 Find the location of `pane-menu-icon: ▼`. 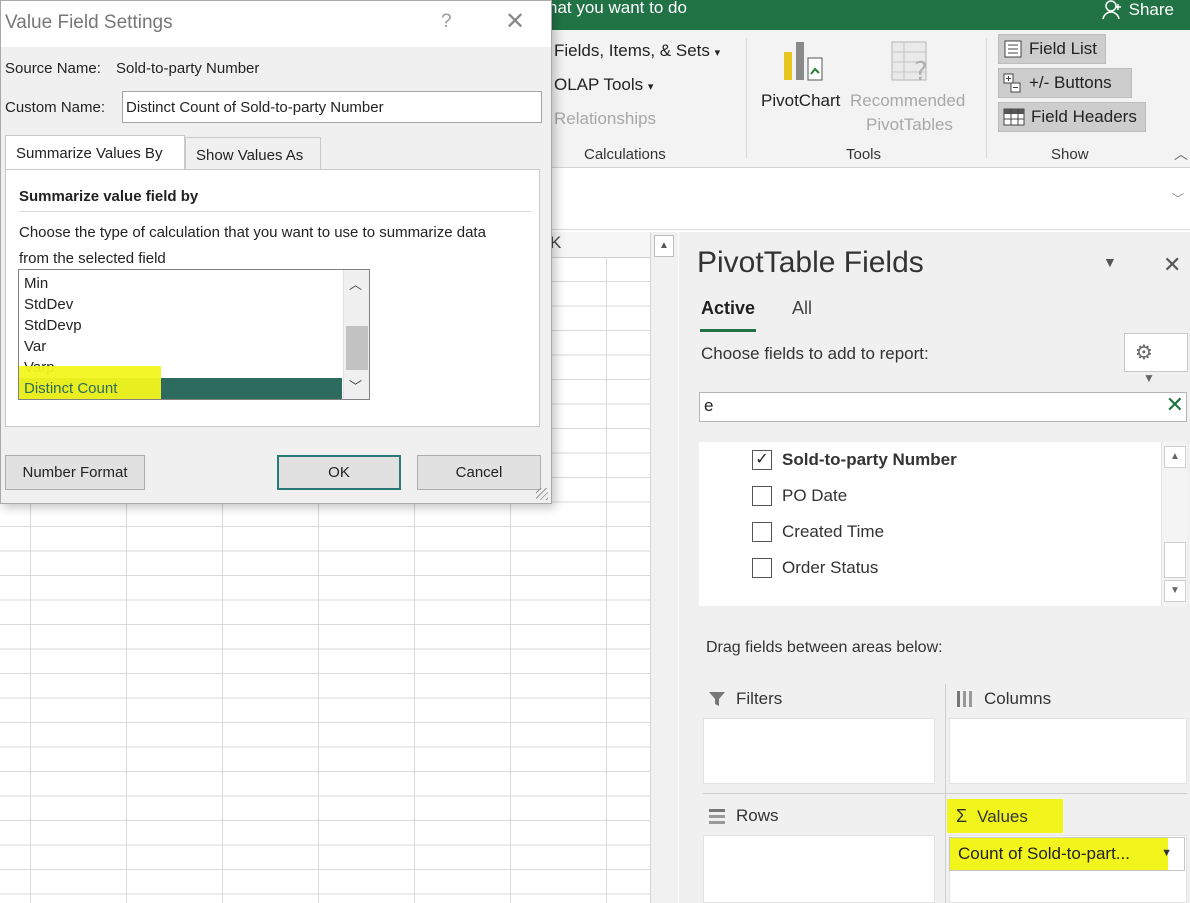

pane-menu-icon: ▼ is located at coordinates (1110, 262).